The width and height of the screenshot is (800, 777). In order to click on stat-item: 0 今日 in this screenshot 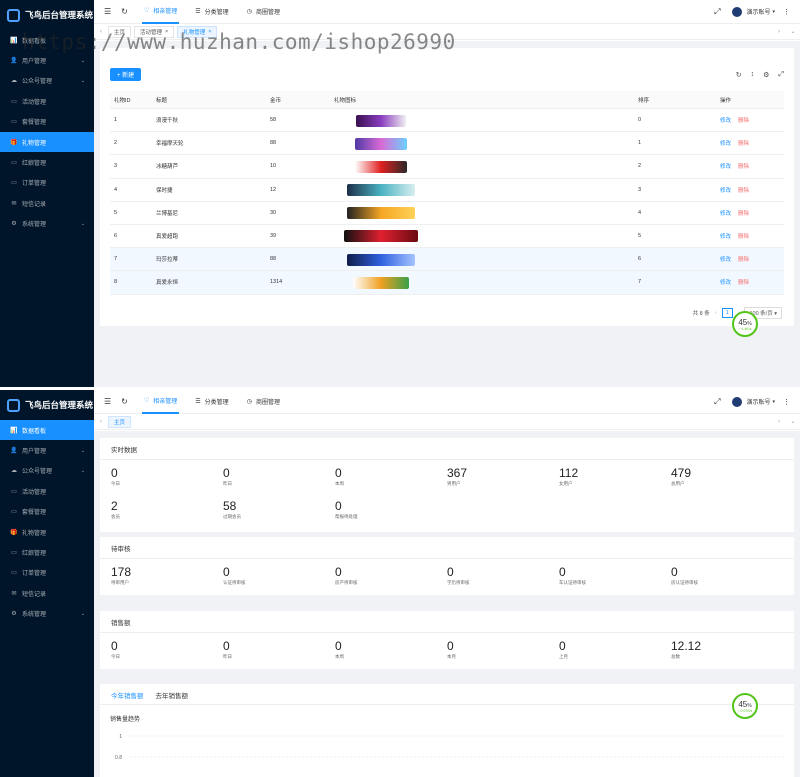, I will do `click(167, 476)`.